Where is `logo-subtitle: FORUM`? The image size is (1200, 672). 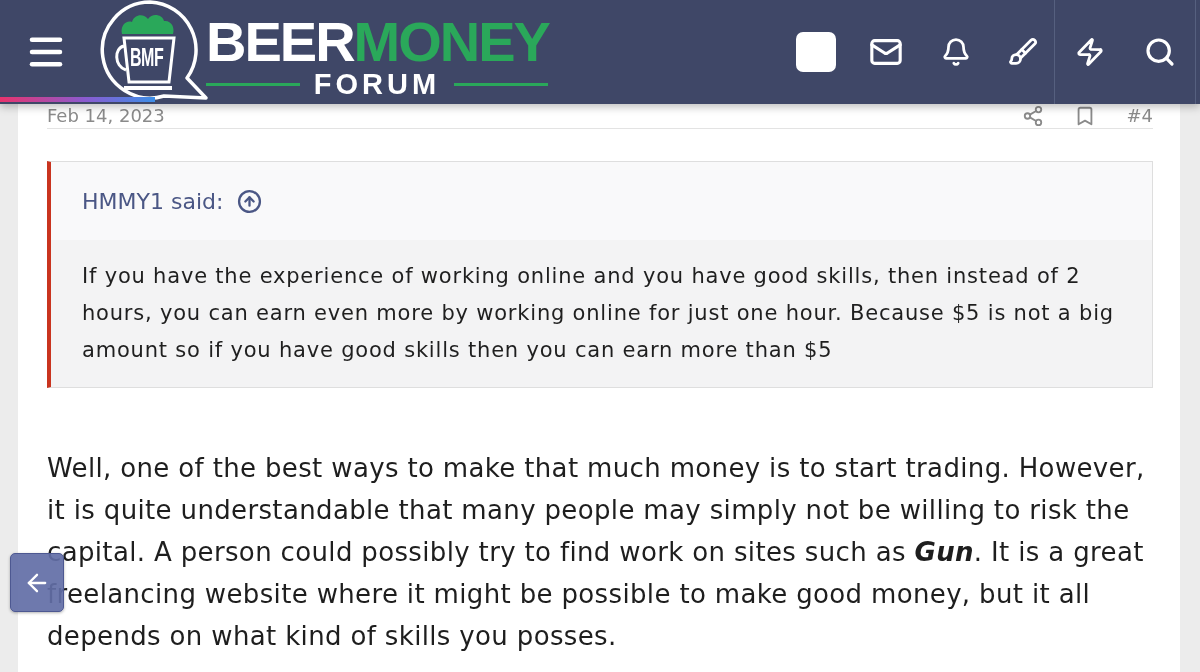
logo-subtitle: FORUM is located at coordinates (377, 84).